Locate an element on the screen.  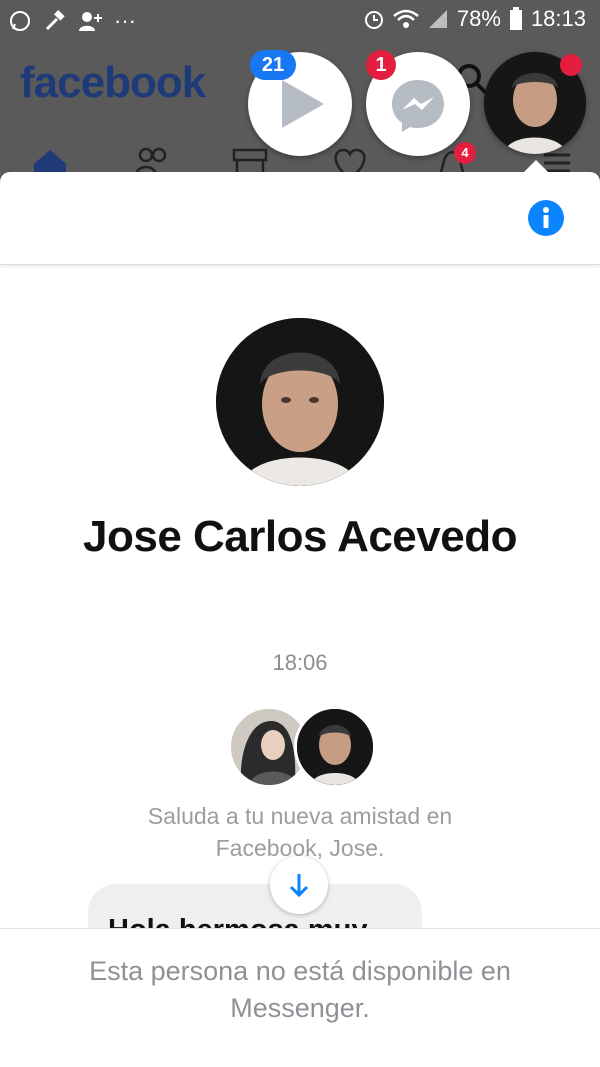
battery-percent: 78% is located at coordinates (478, 18).